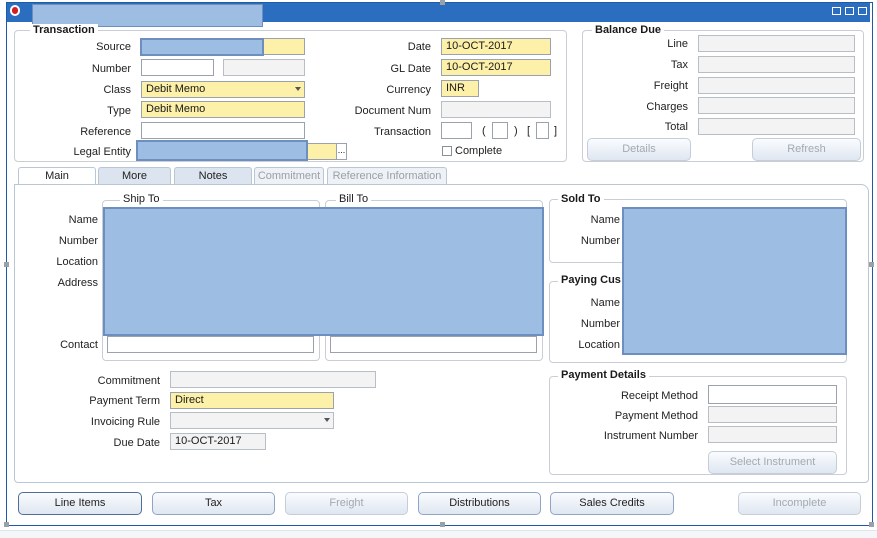 The width and height of the screenshot is (877, 538). I want to click on number-field, so click(177, 67).